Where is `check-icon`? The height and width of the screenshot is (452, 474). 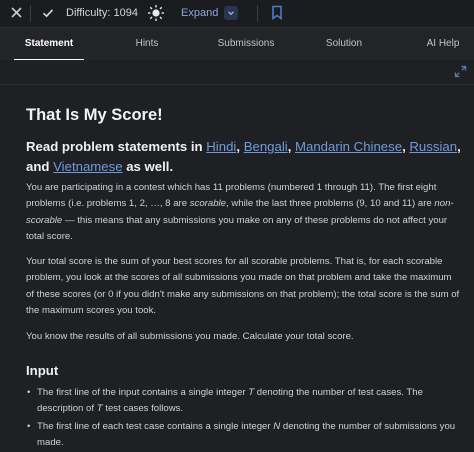 check-icon is located at coordinates (48, 13).